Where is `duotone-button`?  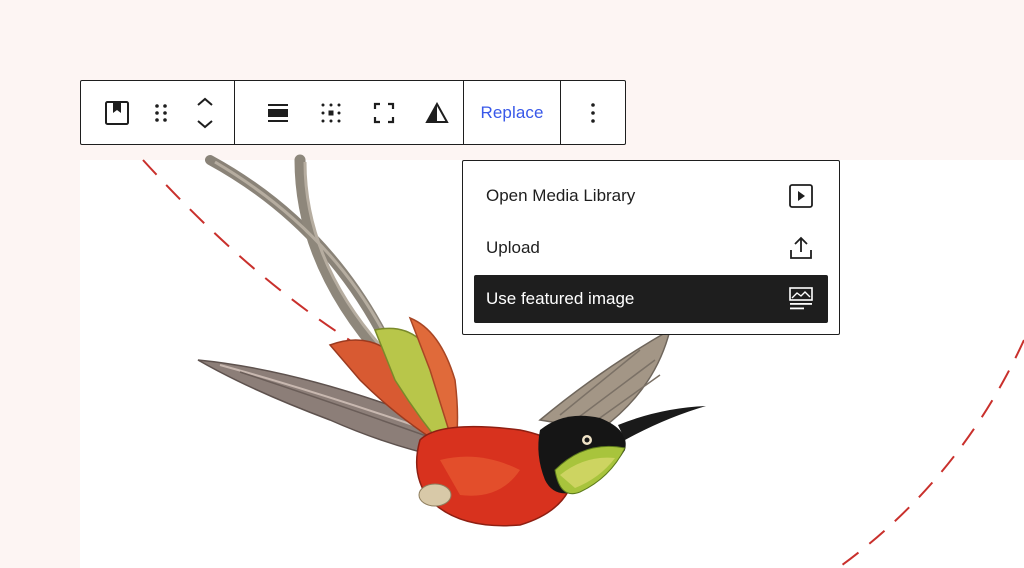
duotone-button is located at coordinates (436, 113).